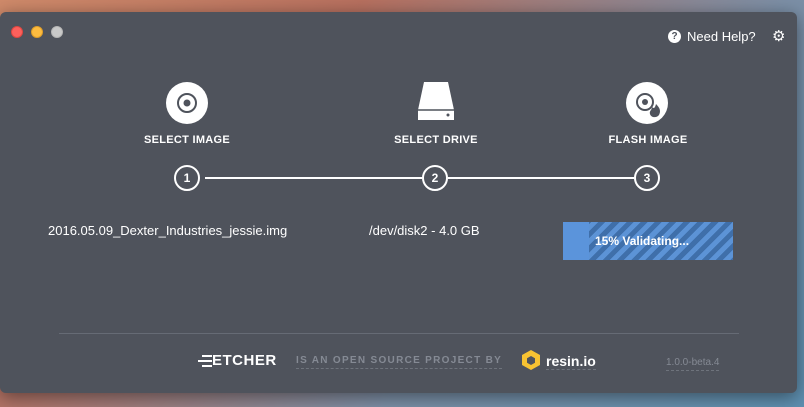  I want to click on drive-icon, so click(436, 101).